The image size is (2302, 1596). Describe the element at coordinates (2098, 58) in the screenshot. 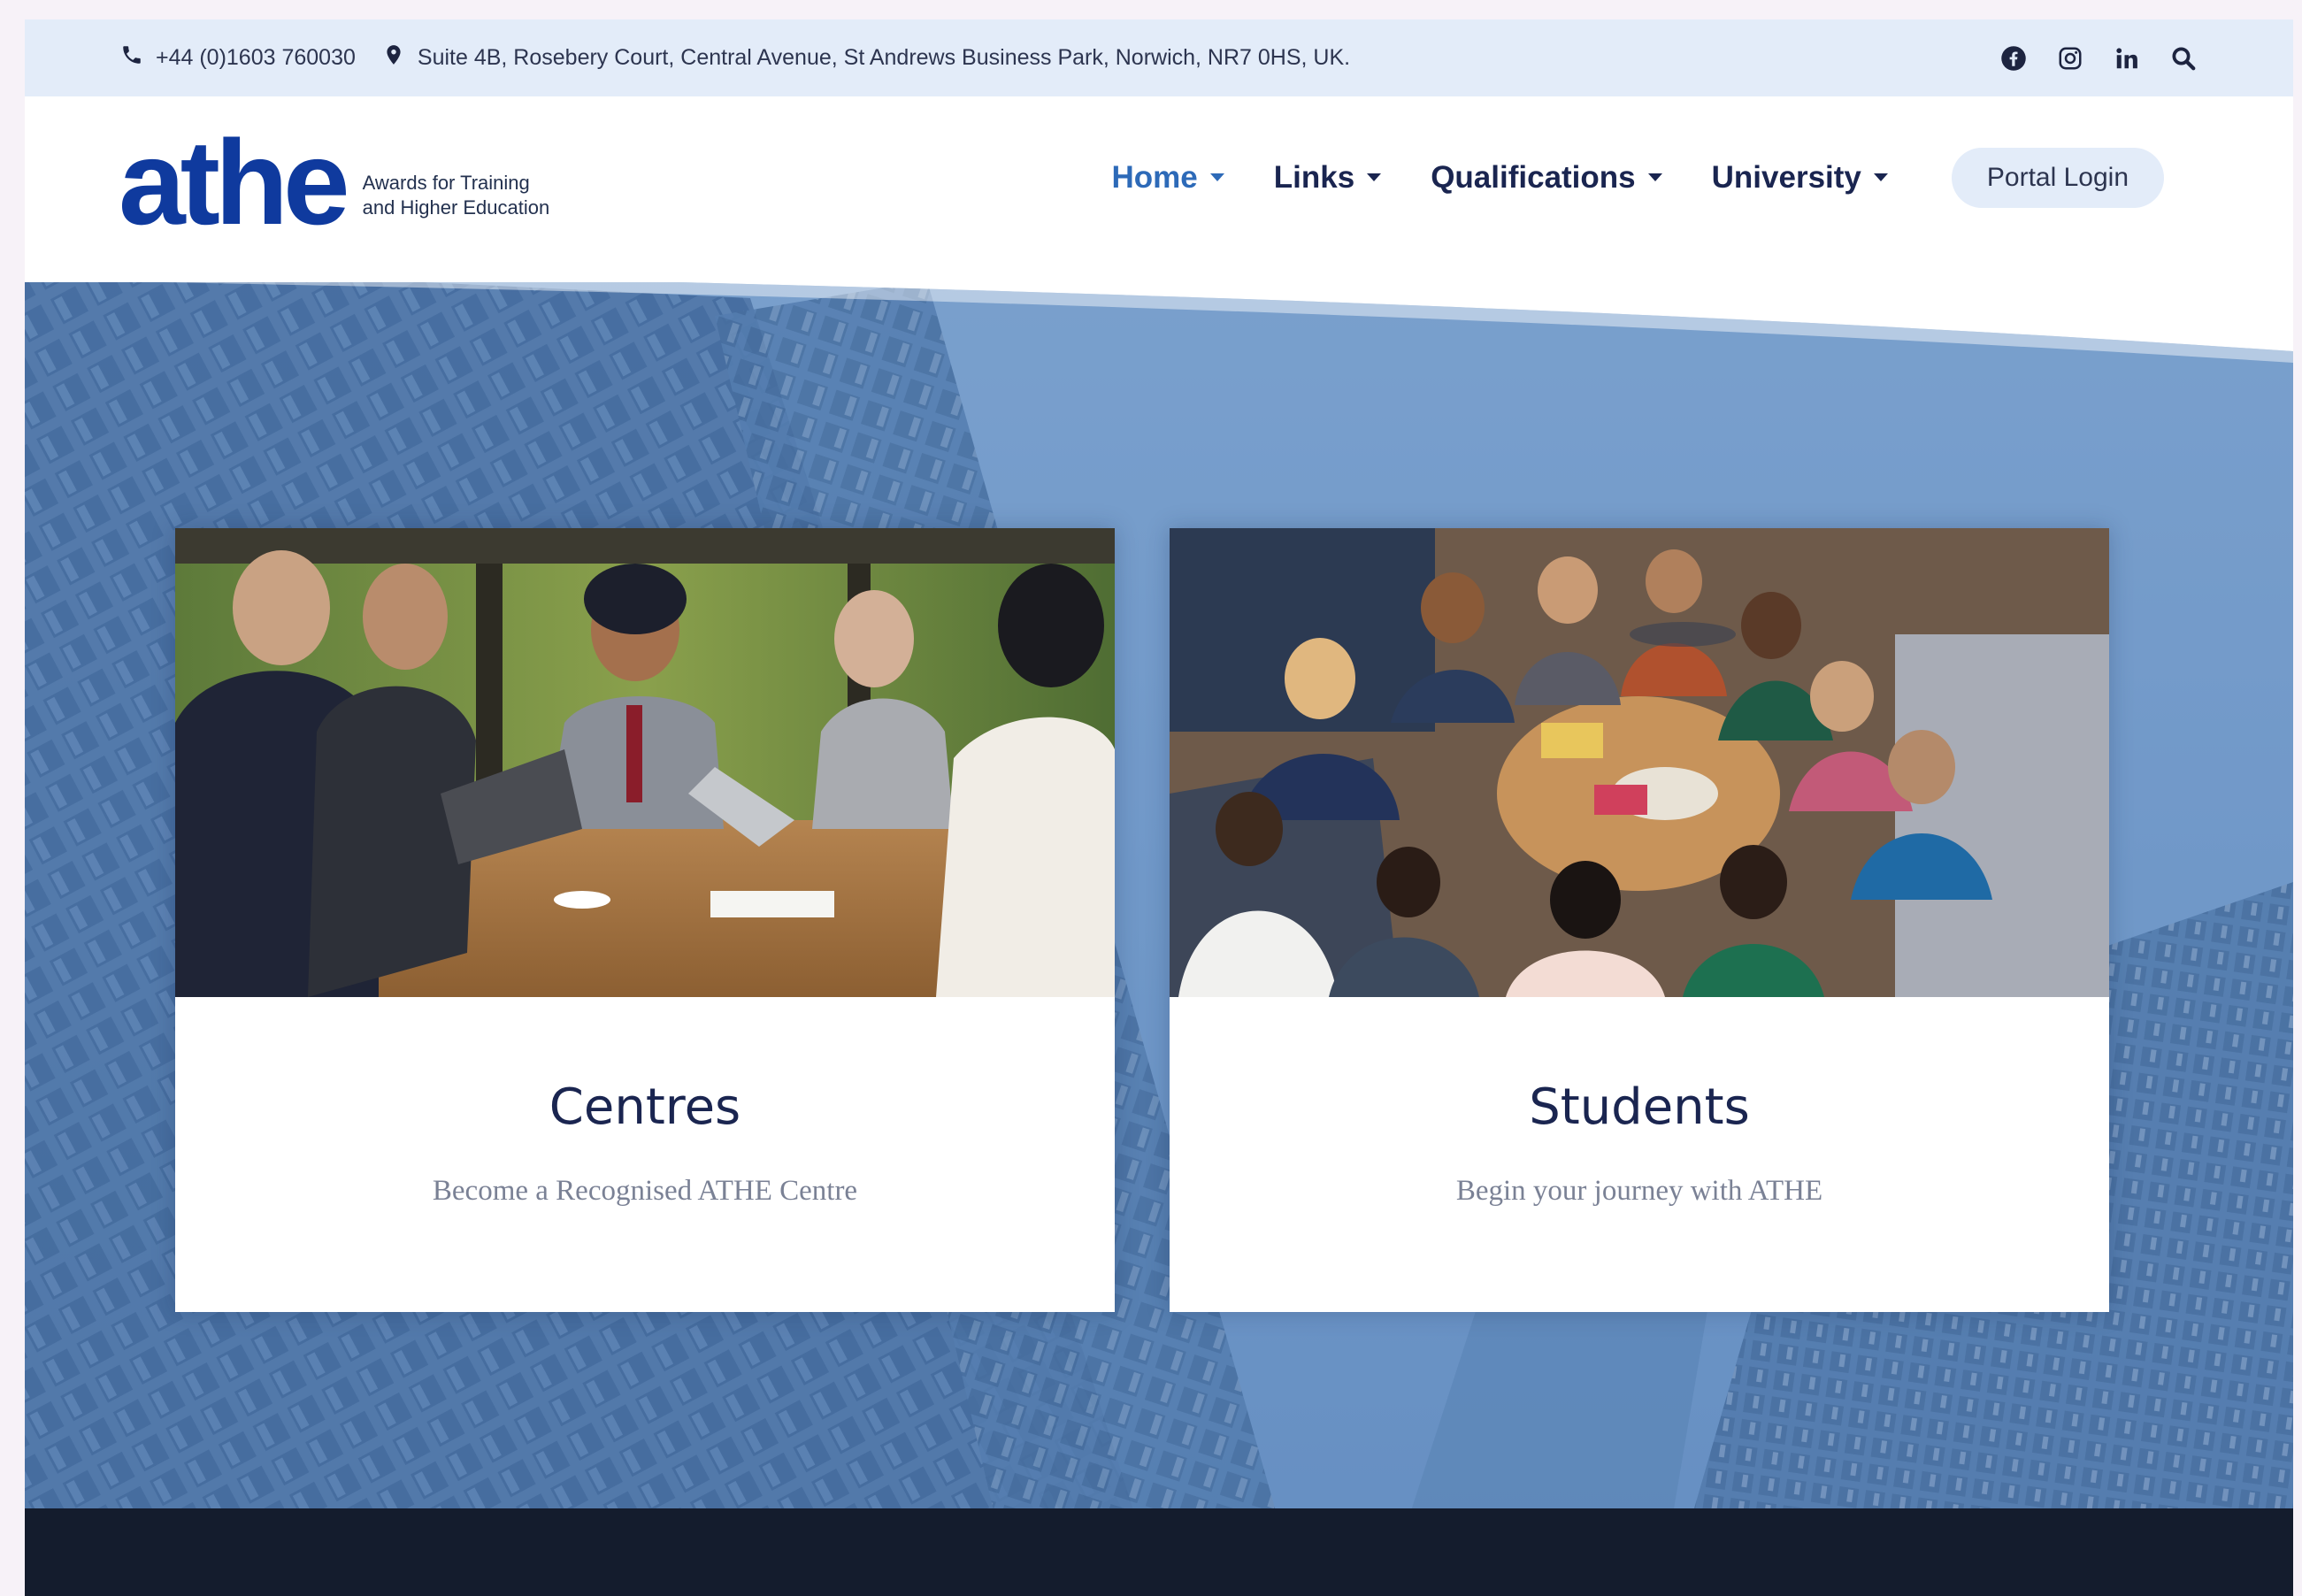

I see `social-links` at that location.